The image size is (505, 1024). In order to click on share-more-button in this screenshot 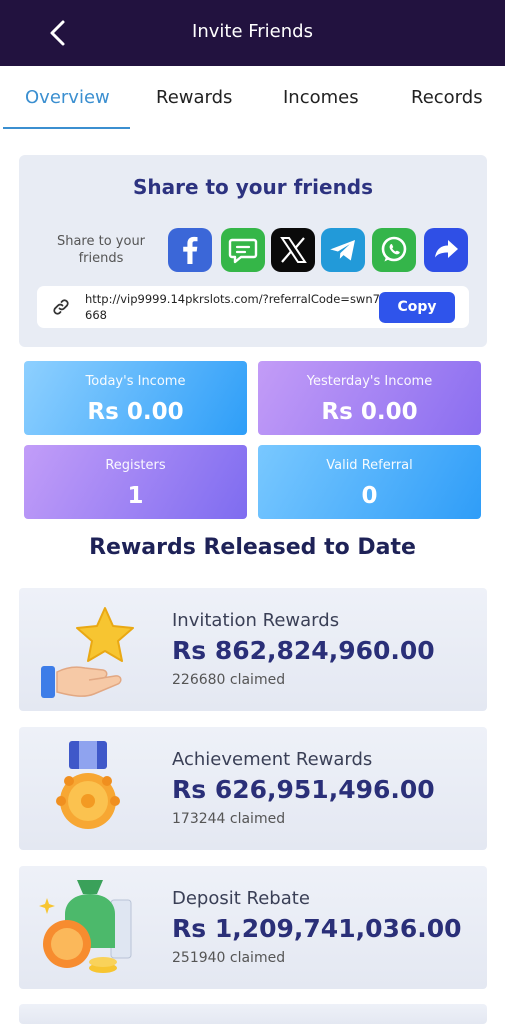, I will do `click(446, 250)`.